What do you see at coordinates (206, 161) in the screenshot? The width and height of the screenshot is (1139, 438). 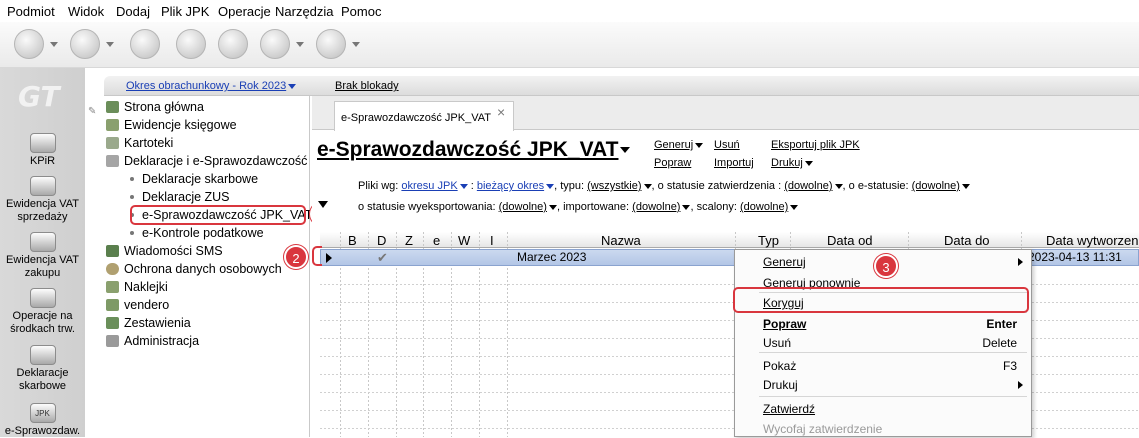 I see `tree-deklaracje: Deklaracje i e-Sprawozdawczość` at bounding box center [206, 161].